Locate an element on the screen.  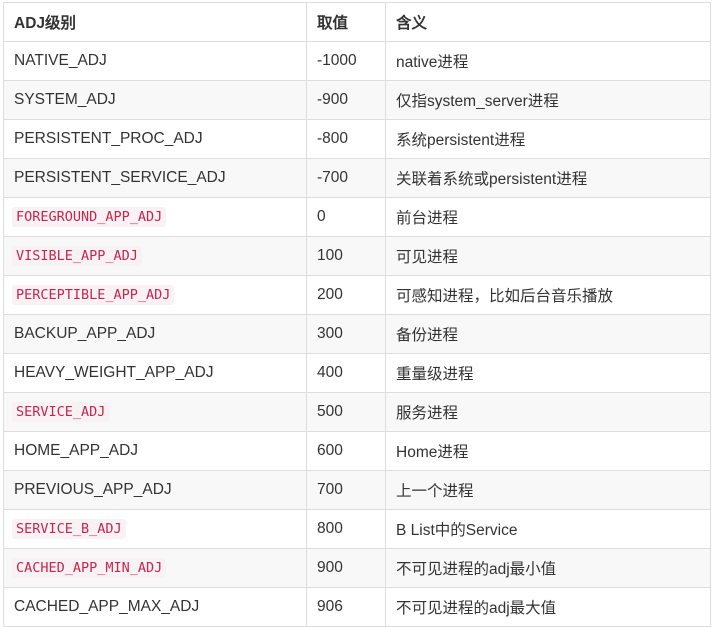
adj-meaning-cell: 重量级进程 is located at coordinates (548, 373).